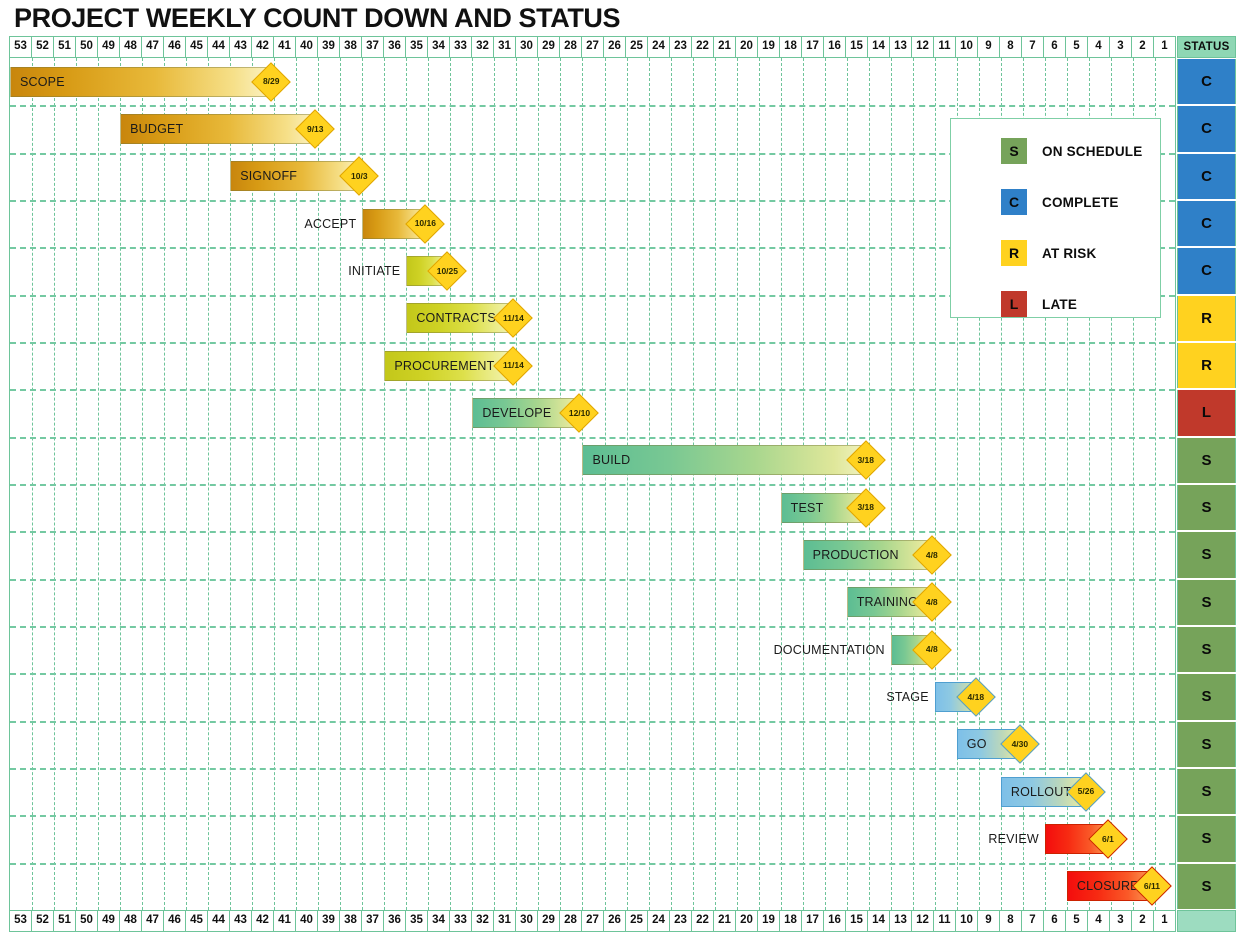  Describe the element at coordinates (941, 697) in the screenshot. I see `gantt-task-bar: STAGE 4/18` at that location.